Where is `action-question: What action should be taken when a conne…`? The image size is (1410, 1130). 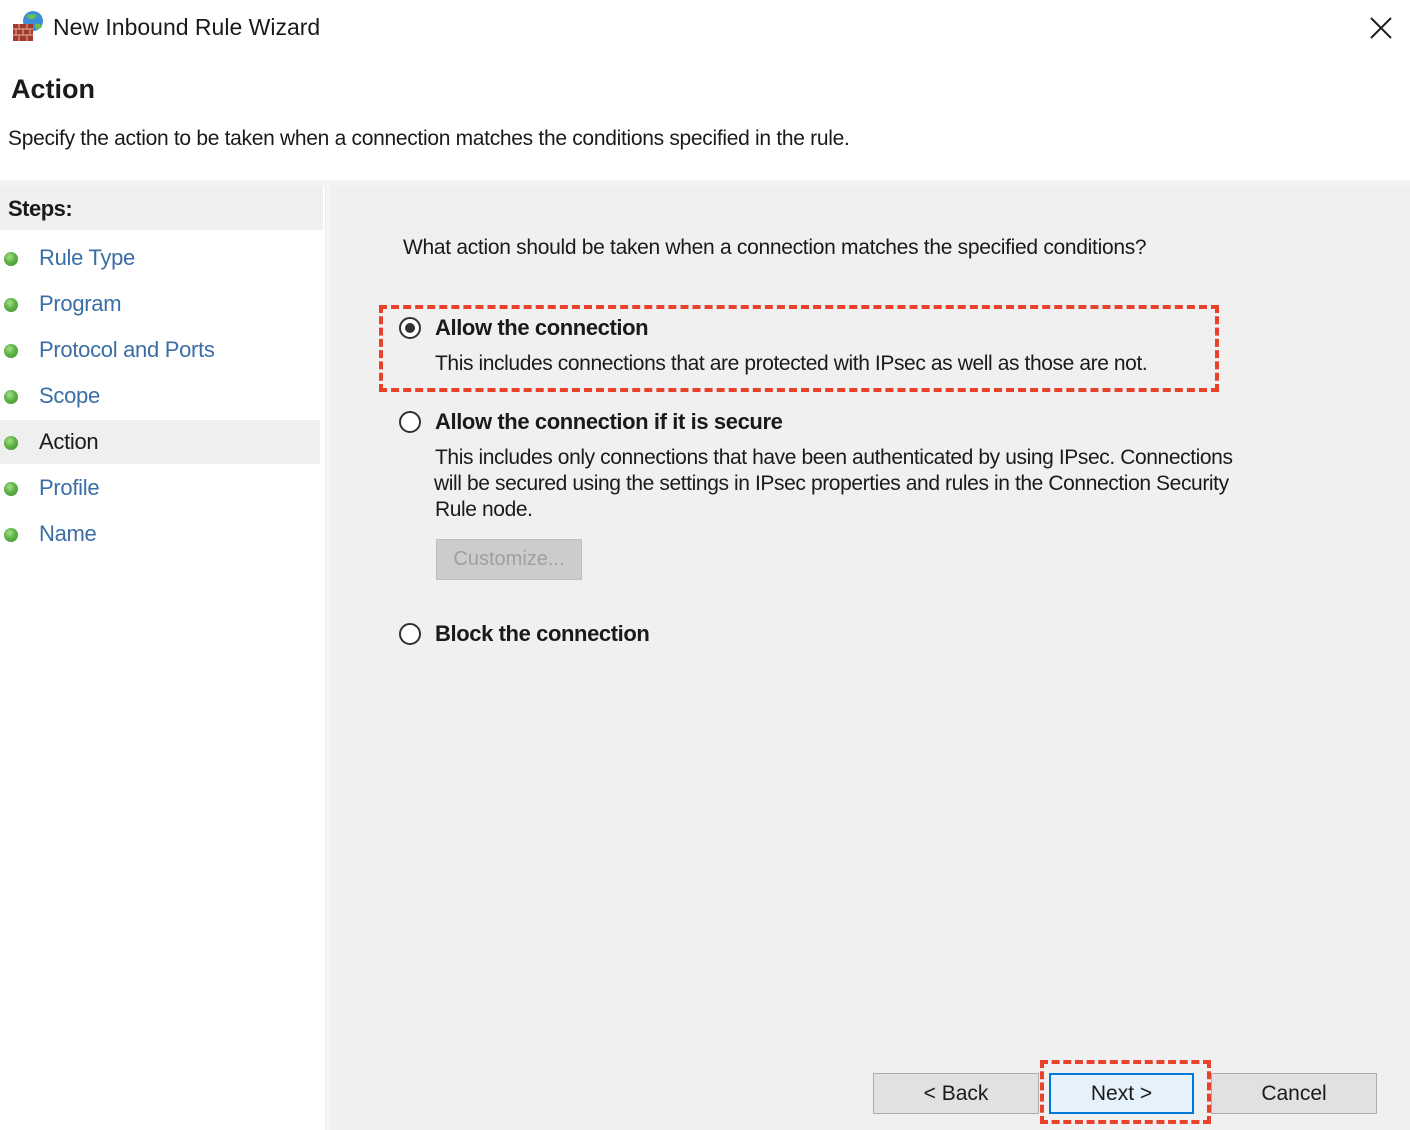 action-question: What action should be taken when a conne… is located at coordinates (775, 247).